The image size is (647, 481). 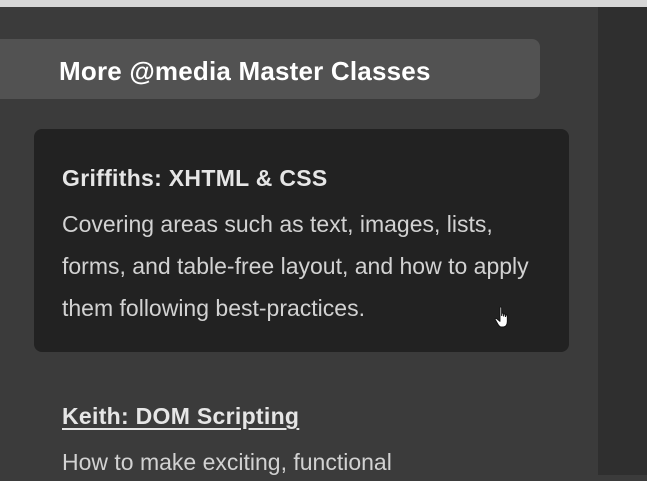 I want to click on class-title-link: Keith: DOM Scripting, so click(x=180, y=416).